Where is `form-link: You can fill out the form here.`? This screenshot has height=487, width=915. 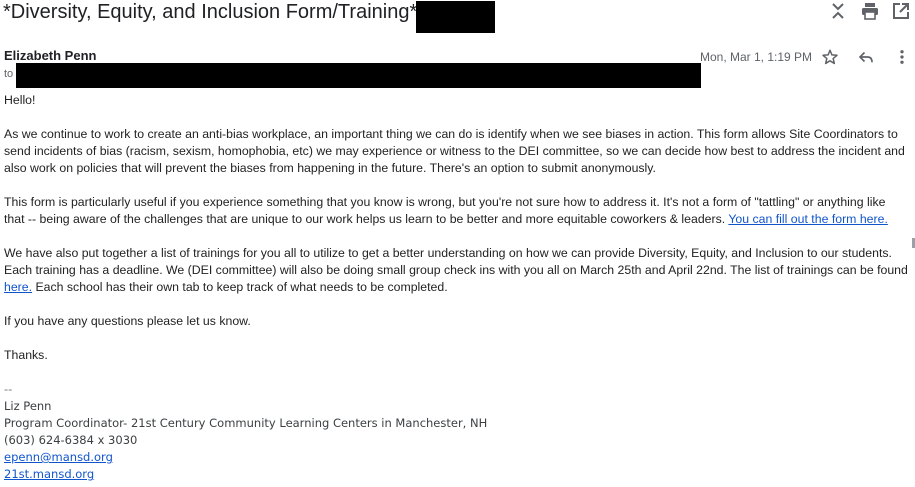
form-link: You can fill out the form here. is located at coordinates (808, 219).